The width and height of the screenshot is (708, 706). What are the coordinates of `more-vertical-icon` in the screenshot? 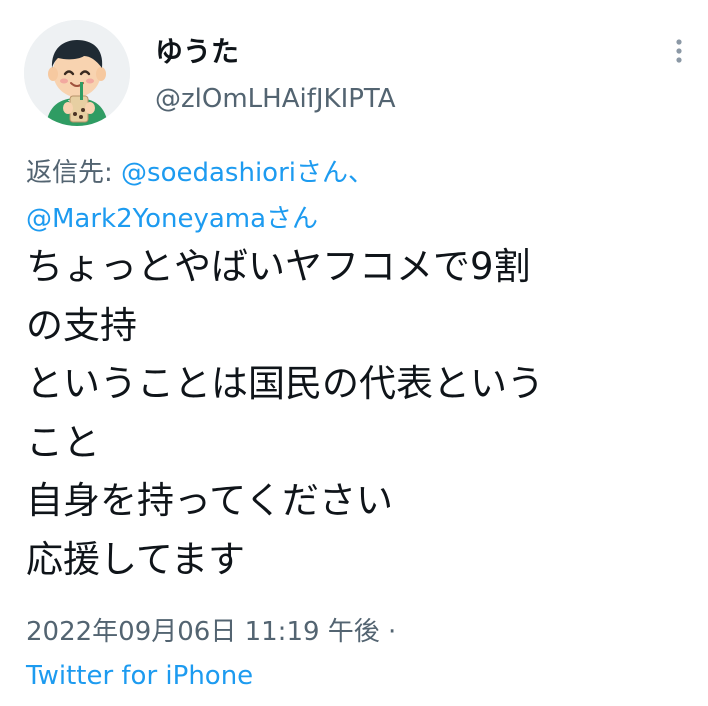 It's located at (679, 51).